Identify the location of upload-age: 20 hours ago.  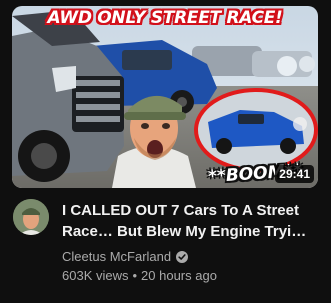
(179, 275).